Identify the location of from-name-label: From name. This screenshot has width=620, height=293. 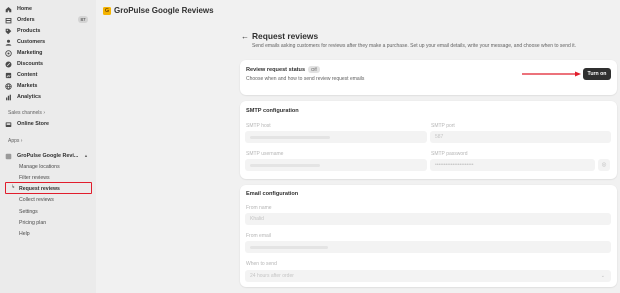
(259, 208).